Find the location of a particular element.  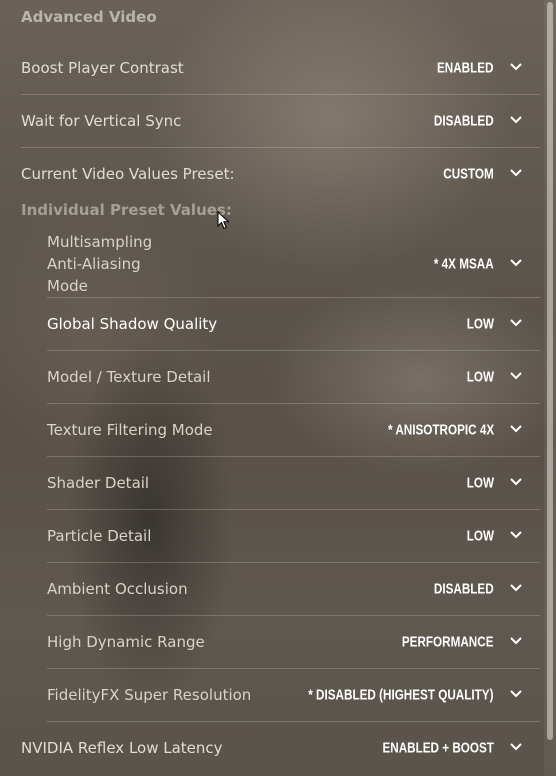

scrollbar-thumb is located at coordinates (550, 371).